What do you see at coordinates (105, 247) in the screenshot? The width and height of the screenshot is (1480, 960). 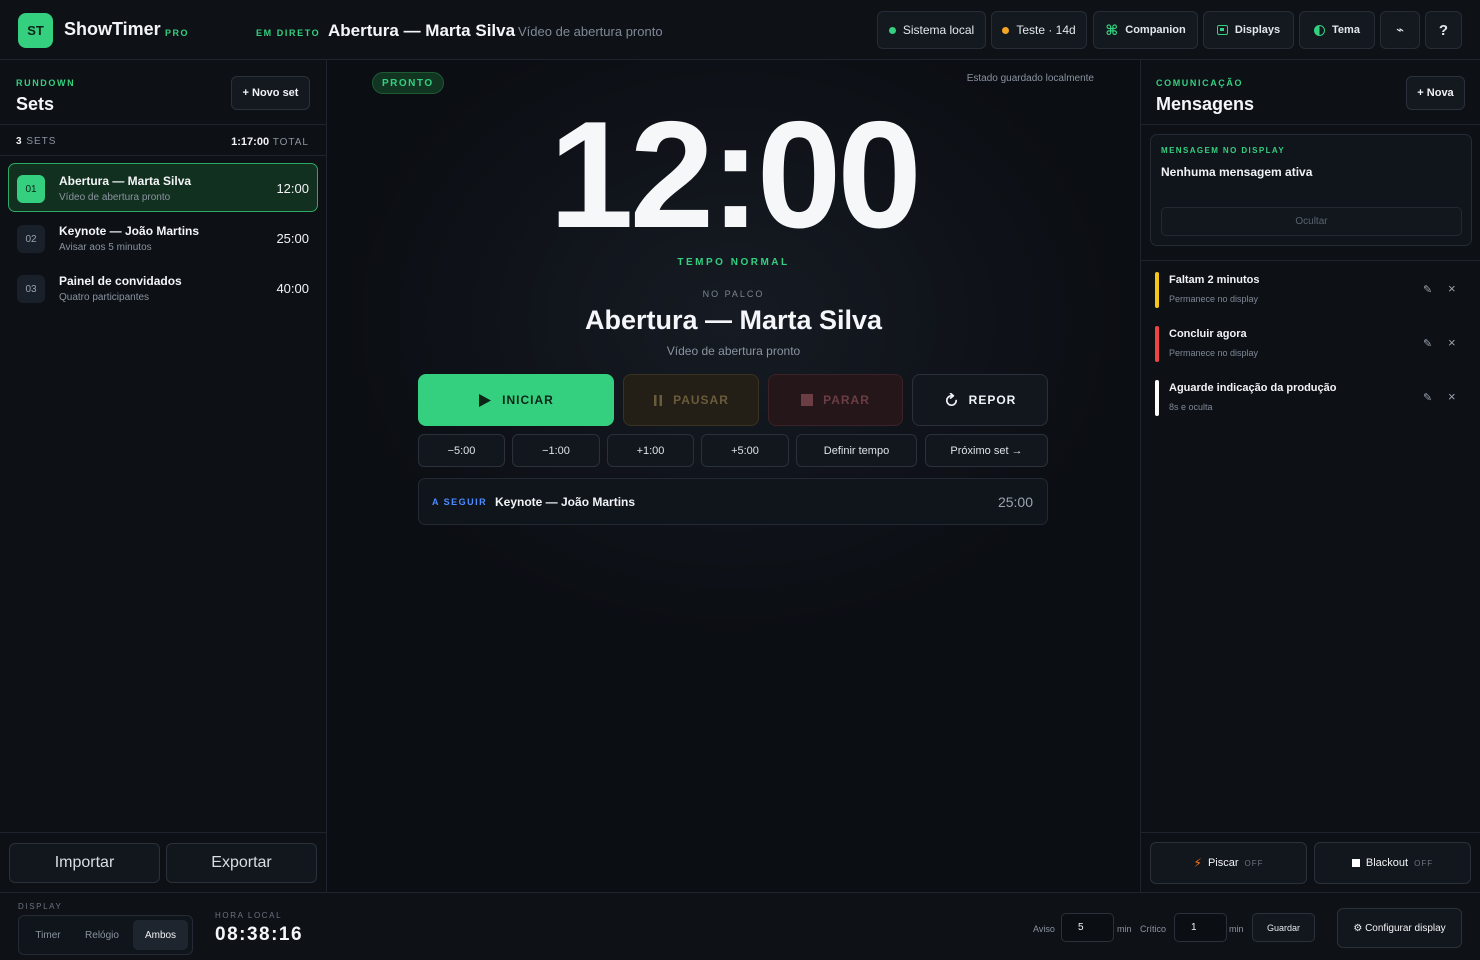 I see `set-subtitle: Avisar aos 5 minutos` at bounding box center [105, 247].